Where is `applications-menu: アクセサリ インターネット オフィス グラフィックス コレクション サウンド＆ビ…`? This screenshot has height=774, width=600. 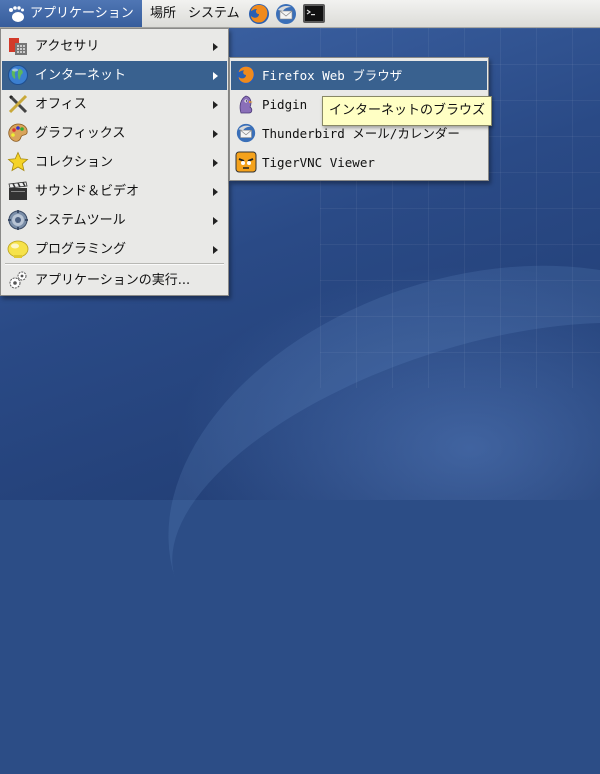
applications-menu: アクセサリ インターネット オフィス グラフィックス コレクション サウンド＆ビ… is located at coordinates (114, 162).